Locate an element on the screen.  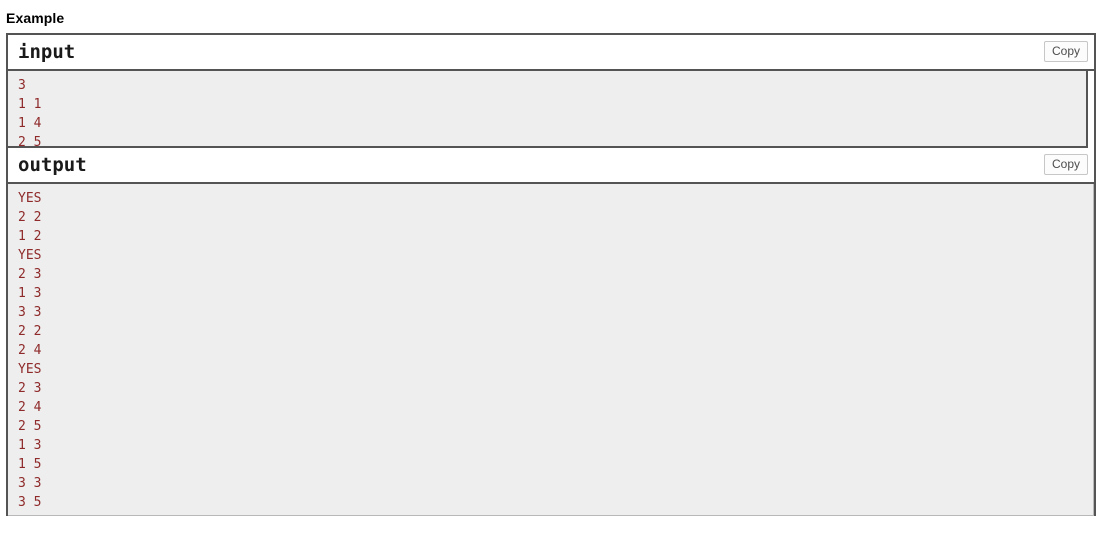
output-title: output is located at coordinates (52, 165).